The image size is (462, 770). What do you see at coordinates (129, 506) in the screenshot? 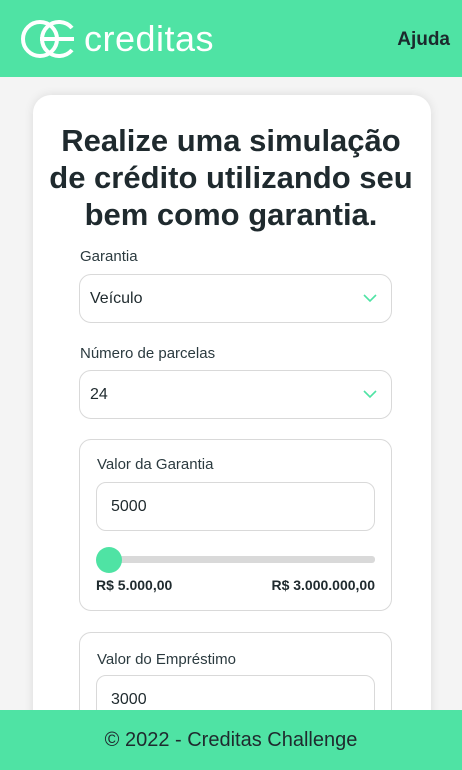
I see `guarantee-amount-value: 5000` at bounding box center [129, 506].